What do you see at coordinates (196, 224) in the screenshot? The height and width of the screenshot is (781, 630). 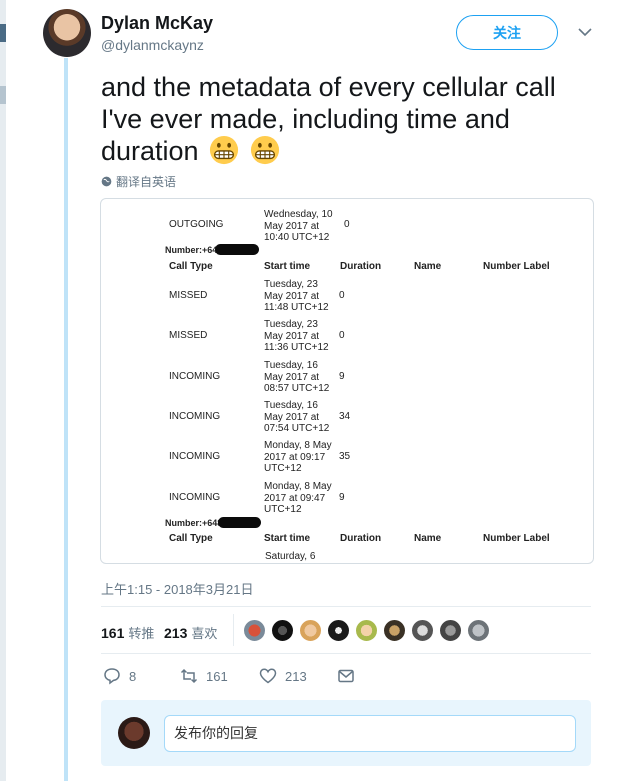 I see `call-type-cell: OUTGOING` at bounding box center [196, 224].